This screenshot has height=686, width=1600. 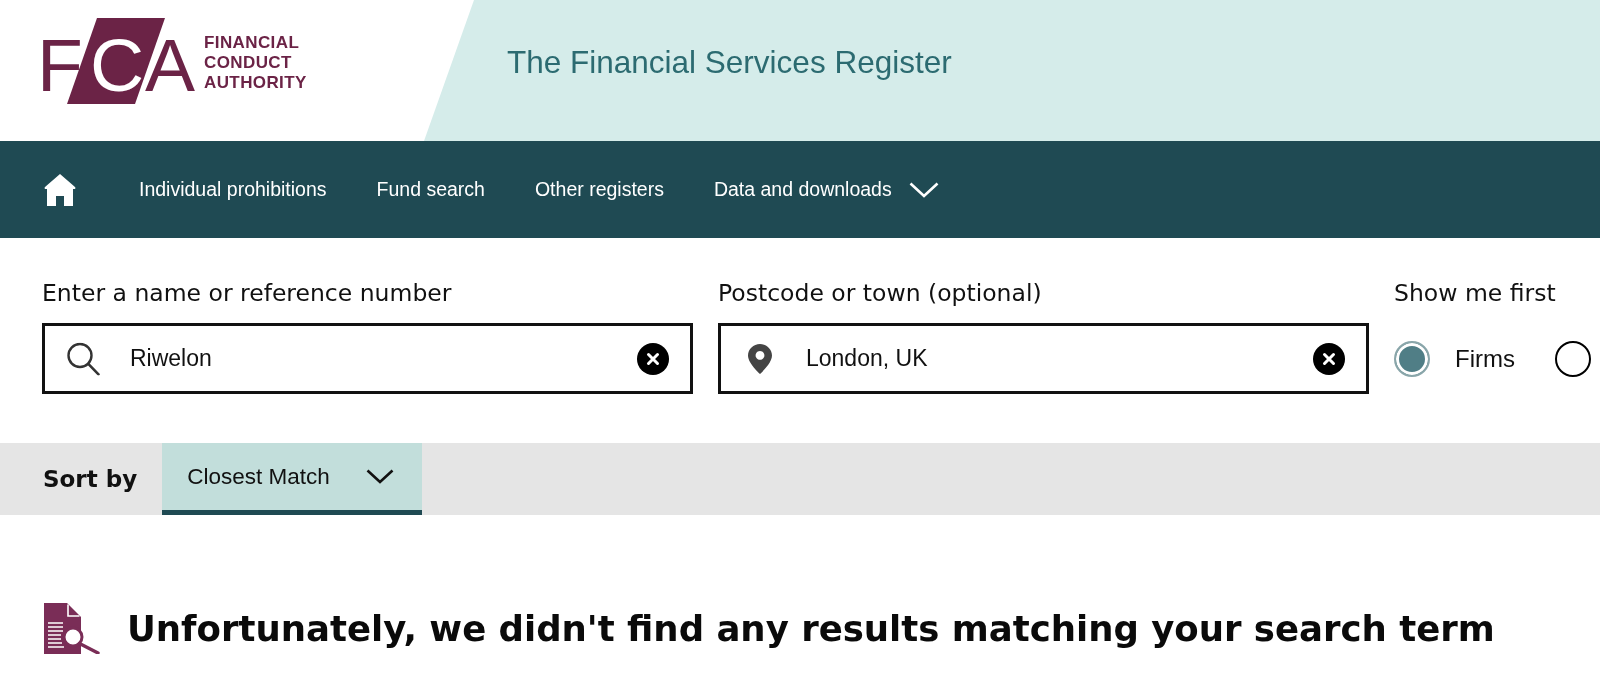 I want to click on location-field: London, UK, so click(x=1043, y=358).